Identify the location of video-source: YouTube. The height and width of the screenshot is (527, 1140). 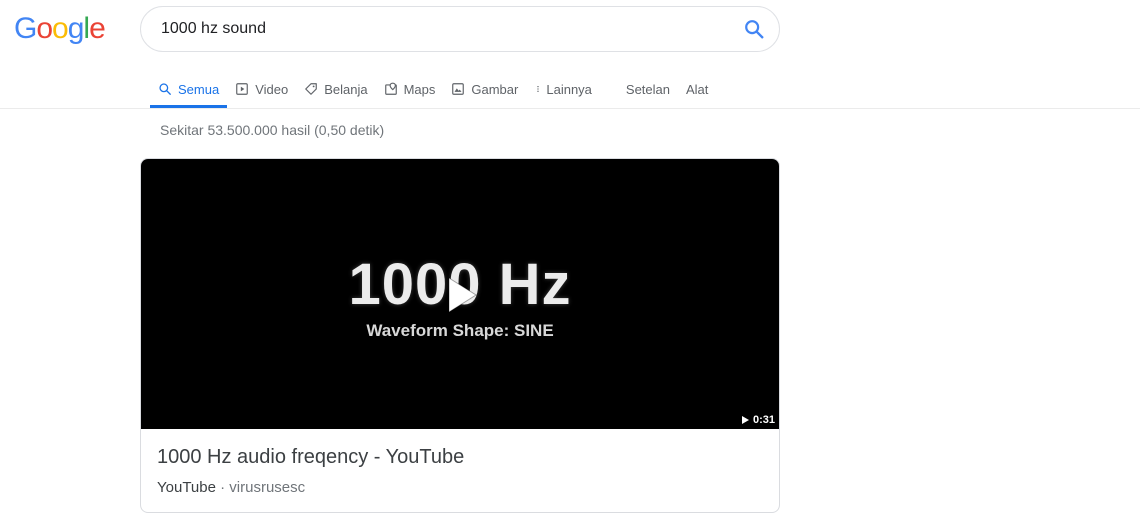
(186, 487).